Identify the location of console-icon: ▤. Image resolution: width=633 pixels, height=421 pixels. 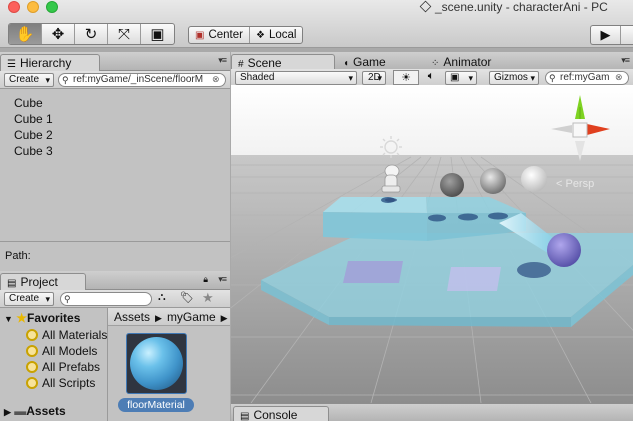
(245, 416).